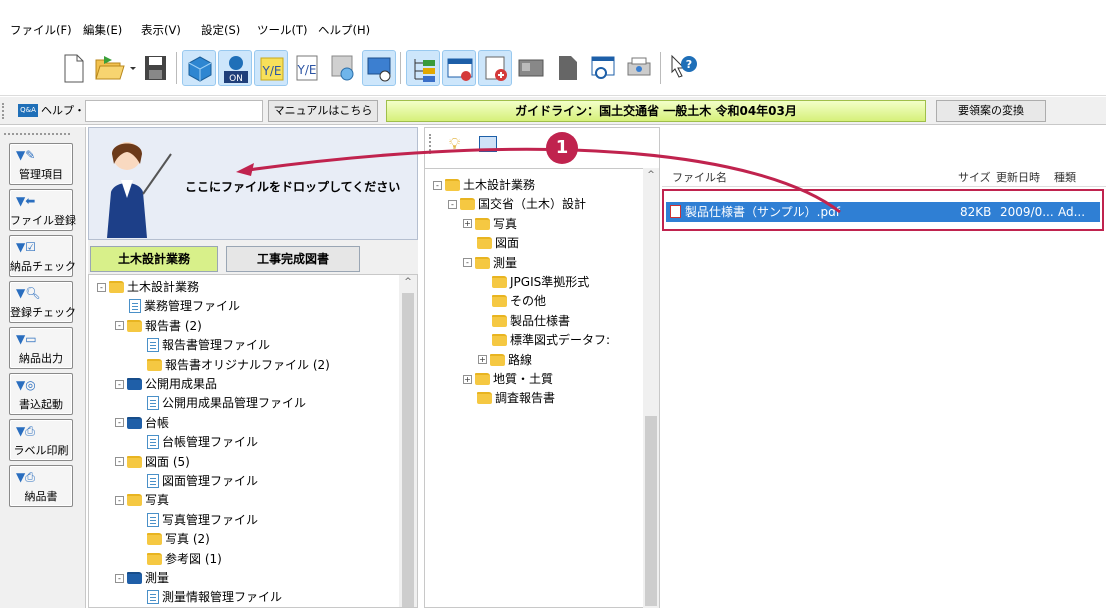 Image resolution: width=1106 pixels, height=608 pixels. What do you see at coordinates (152, 462) in the screenshot?
I see `tree-item: - 図面 (5)` at bounding box center [152, 462].